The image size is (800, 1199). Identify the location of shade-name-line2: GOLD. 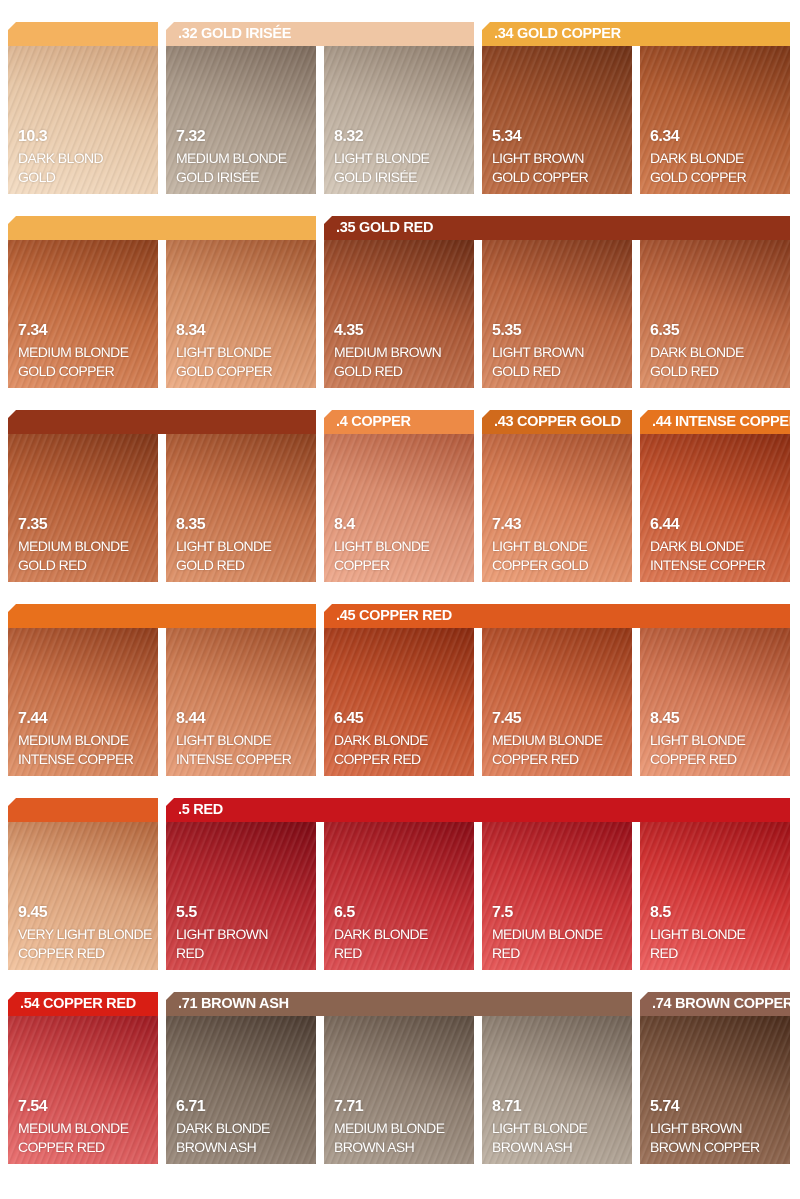
(37, 177).